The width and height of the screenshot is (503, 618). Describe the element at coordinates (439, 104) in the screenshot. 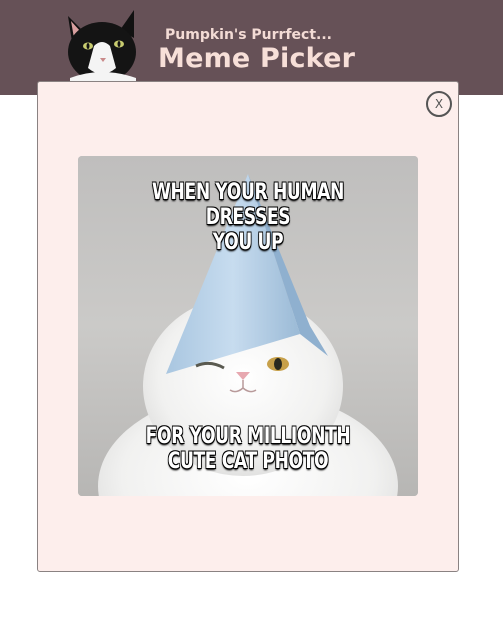

I see `close-button: X` at that location.